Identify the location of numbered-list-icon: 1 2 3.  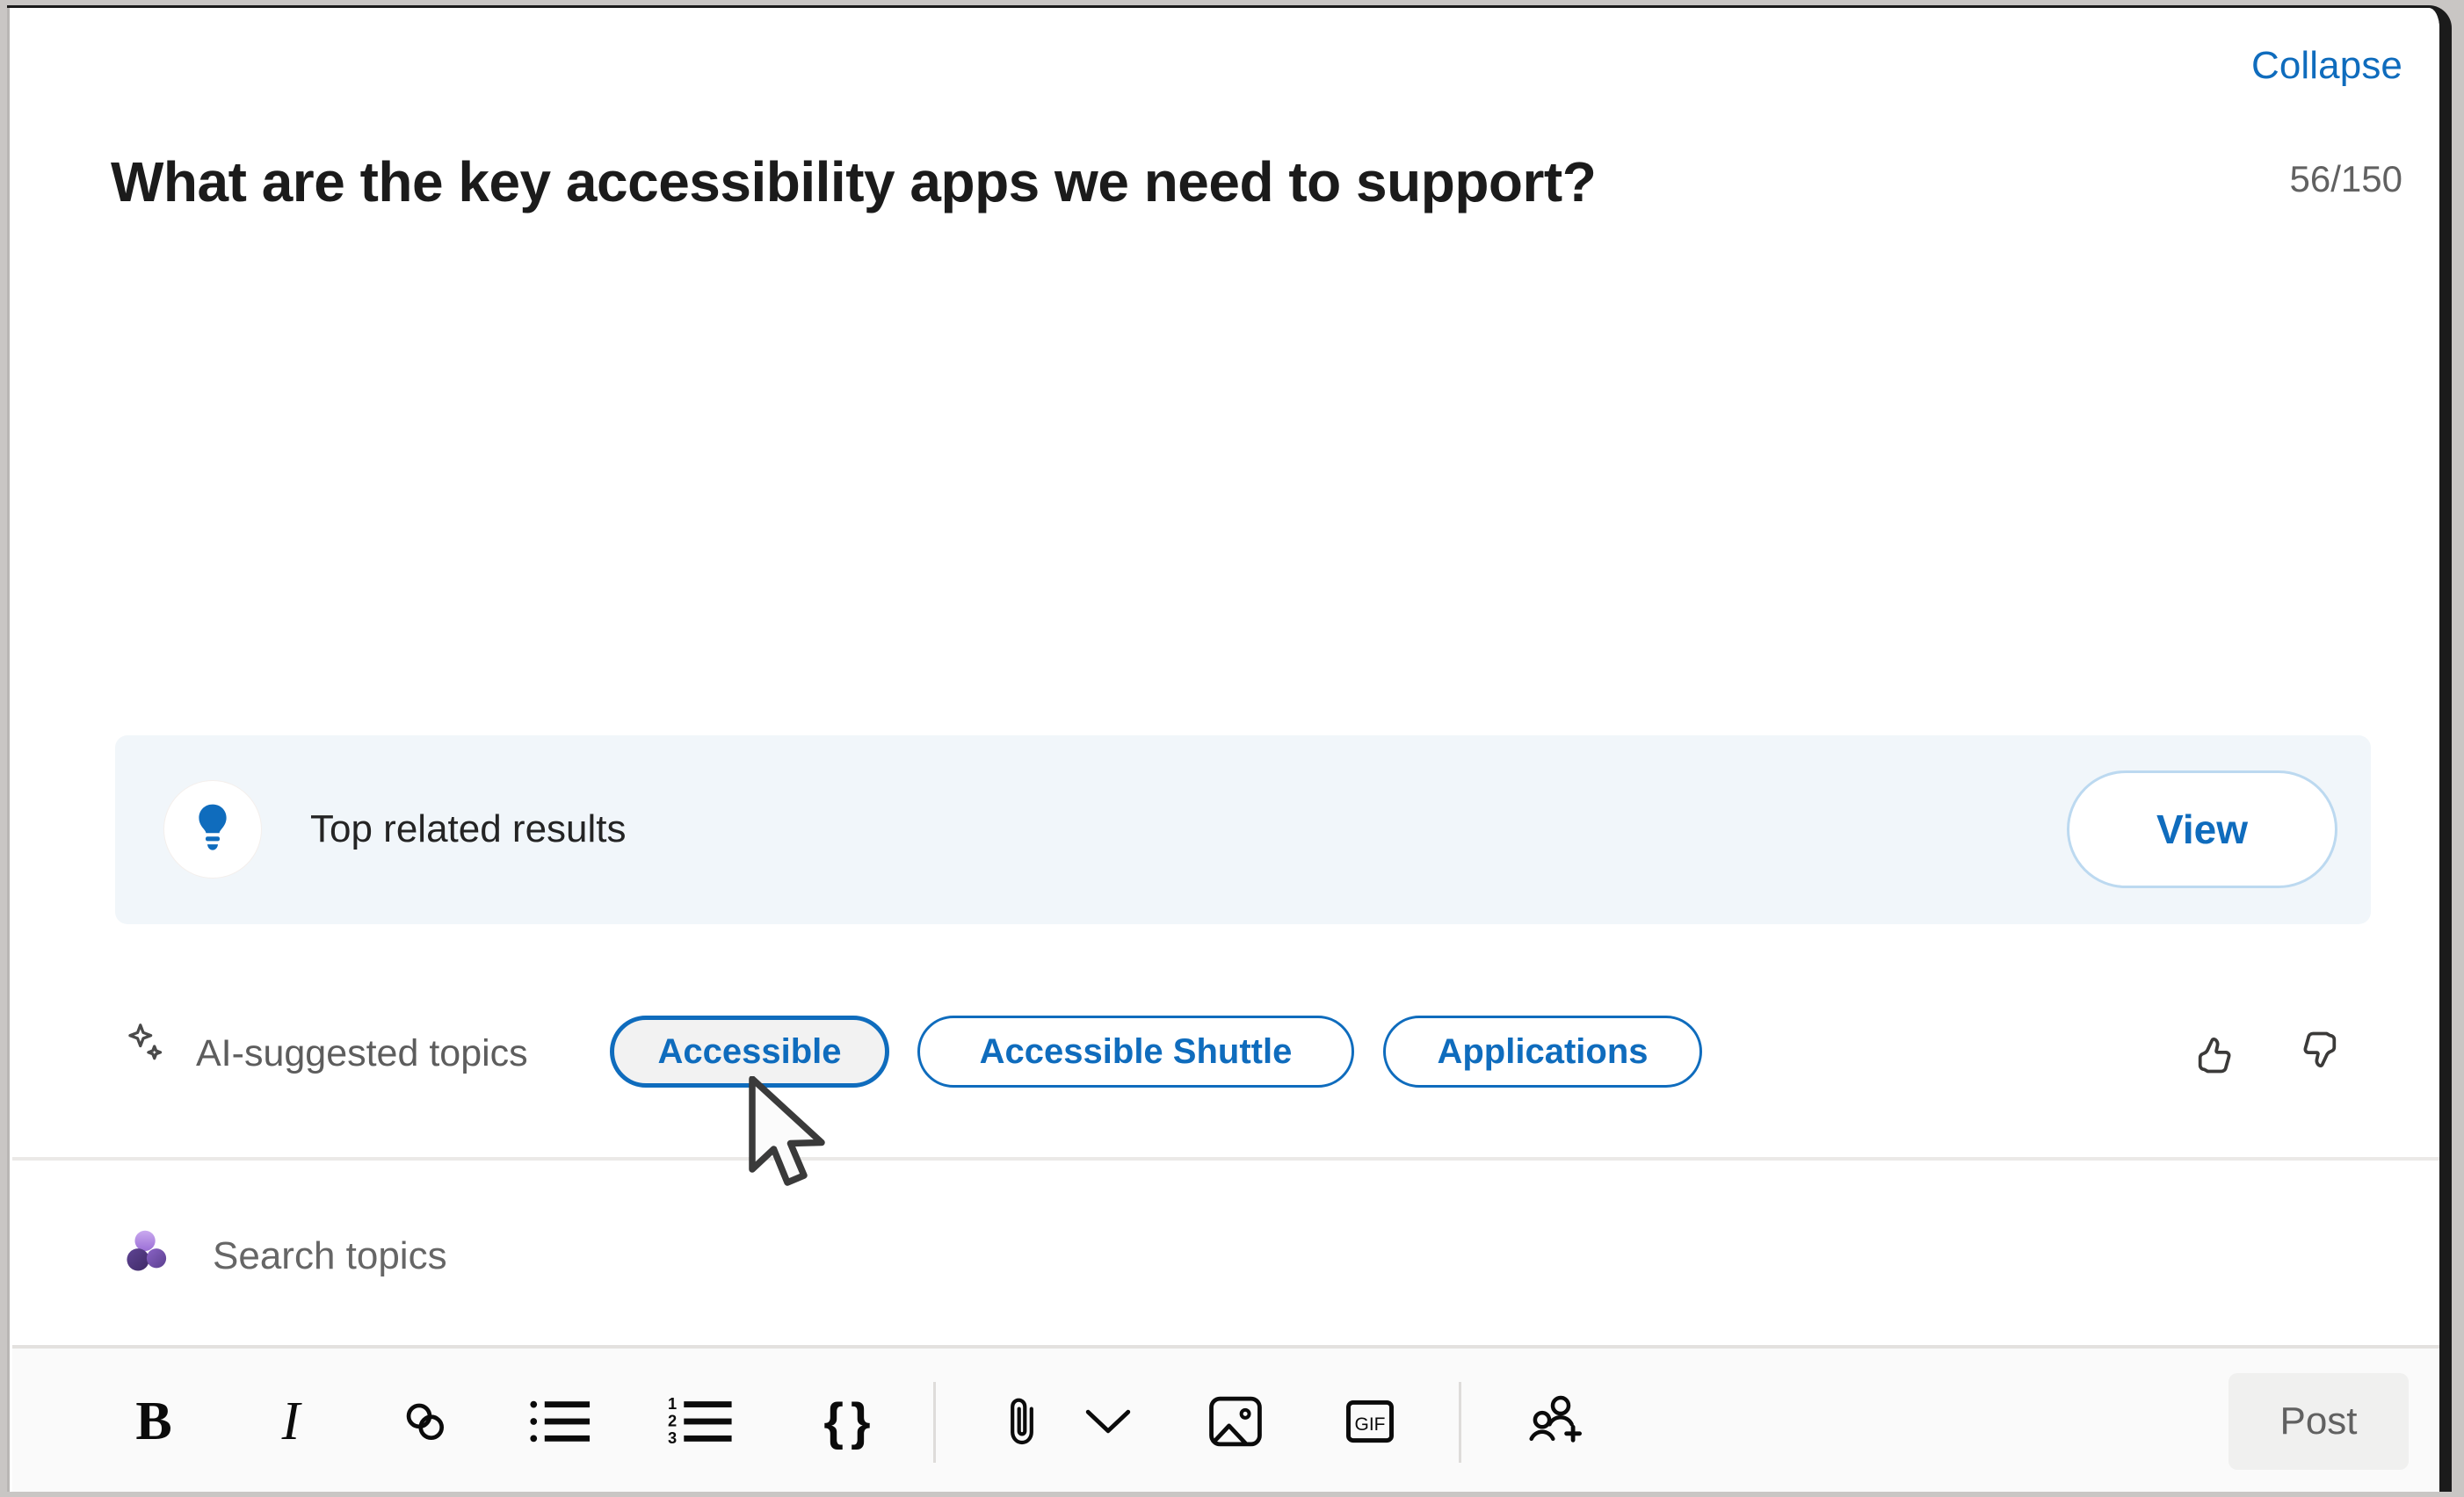
(703, 1421).